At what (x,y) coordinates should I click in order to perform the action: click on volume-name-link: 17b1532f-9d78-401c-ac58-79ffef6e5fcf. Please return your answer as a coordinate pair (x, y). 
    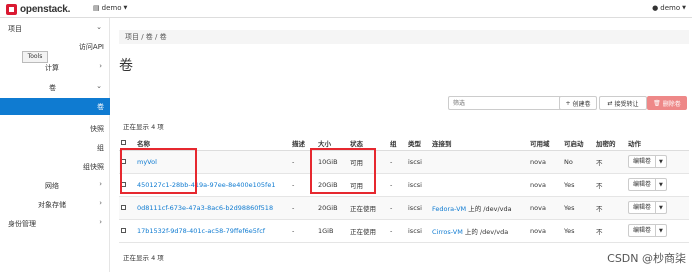
    Looking at the image, I should click on (212, 231).